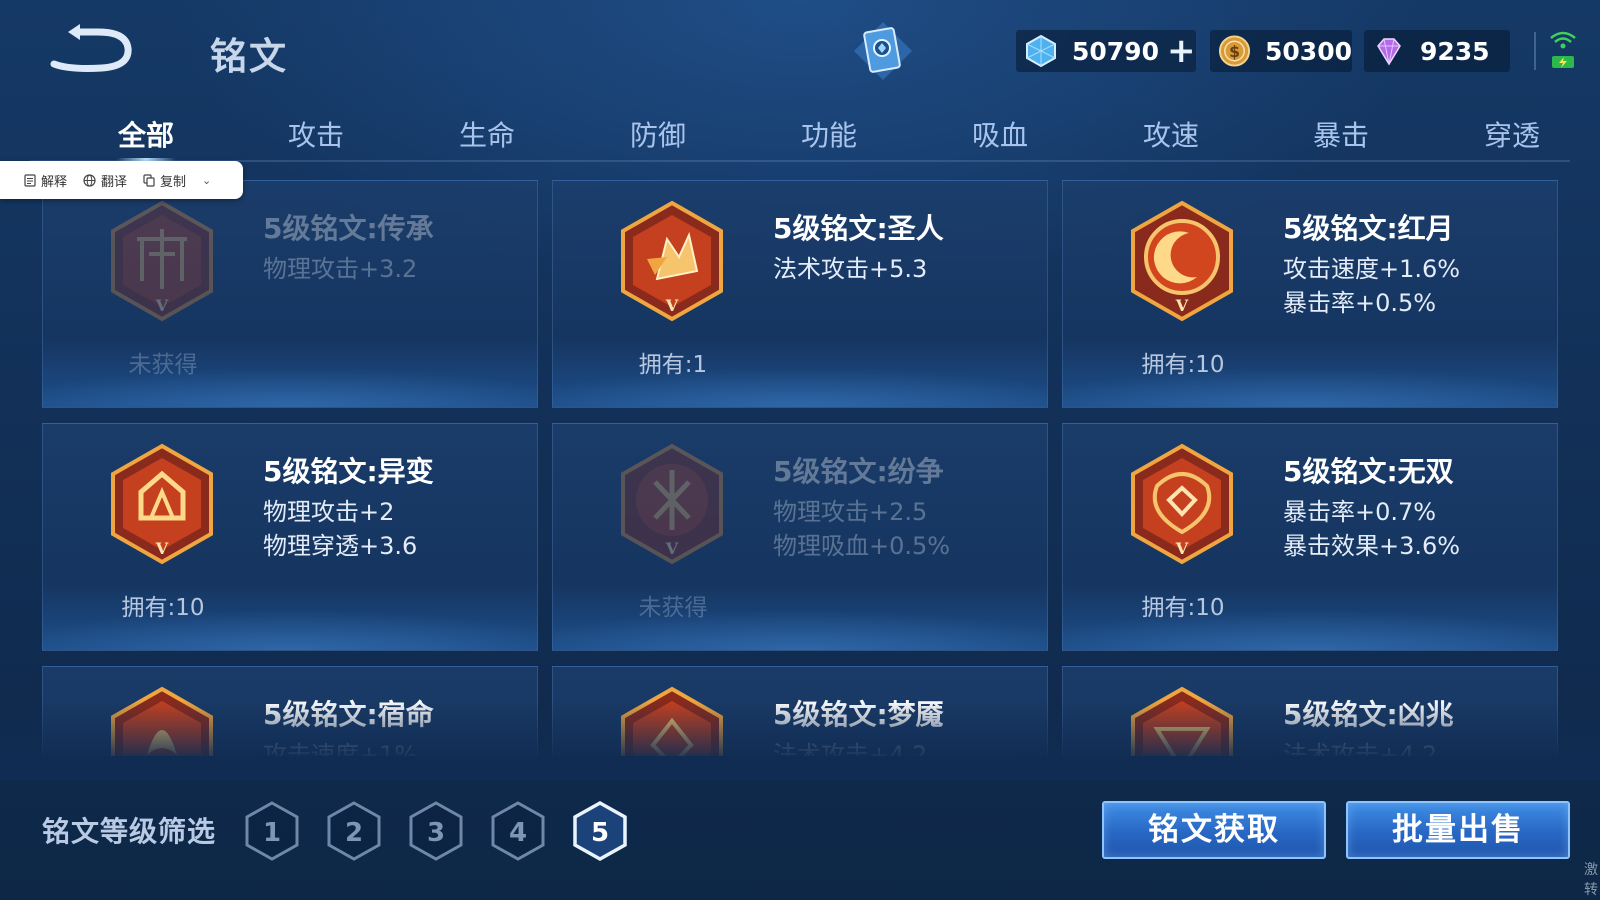 The image size is (1600, 900). I want to click on level-filter-3: 3, so click(436, 831).